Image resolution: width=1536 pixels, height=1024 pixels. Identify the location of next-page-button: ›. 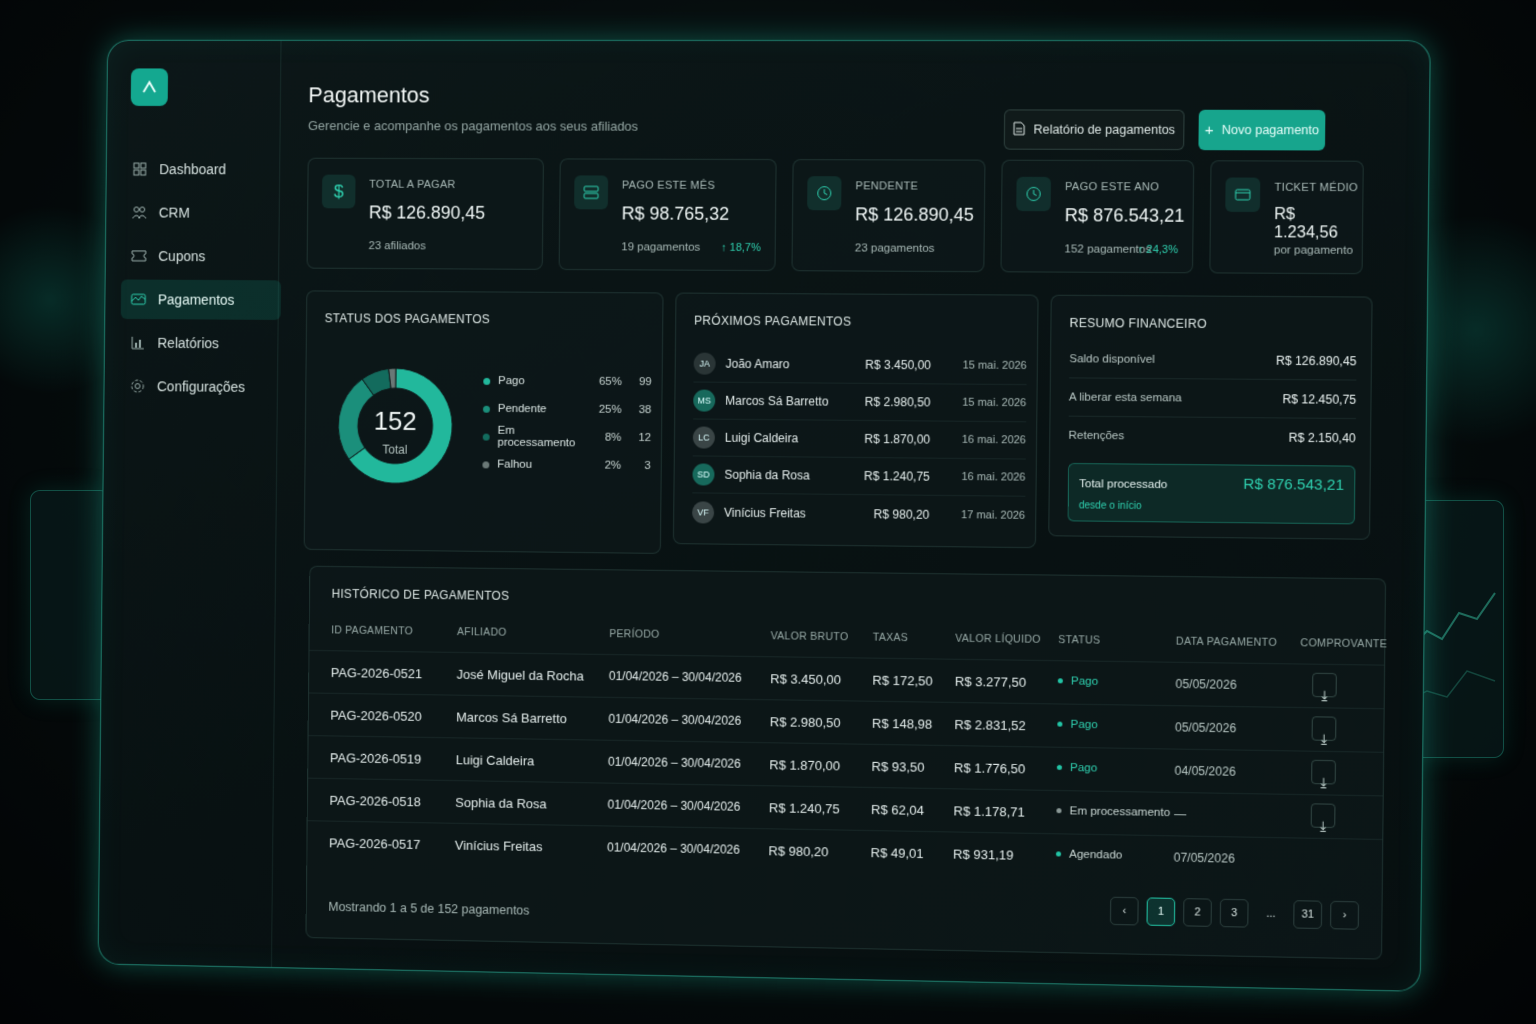
(1345, 915).